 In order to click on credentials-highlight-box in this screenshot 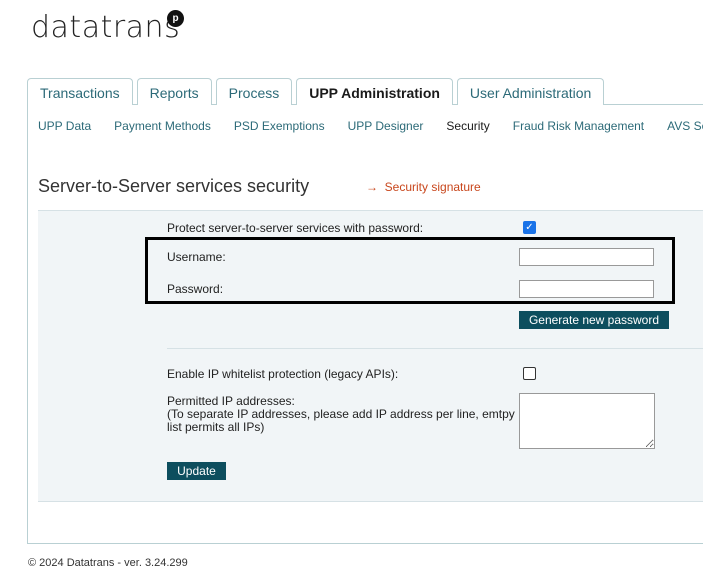, I will do `click(410, 270)`.